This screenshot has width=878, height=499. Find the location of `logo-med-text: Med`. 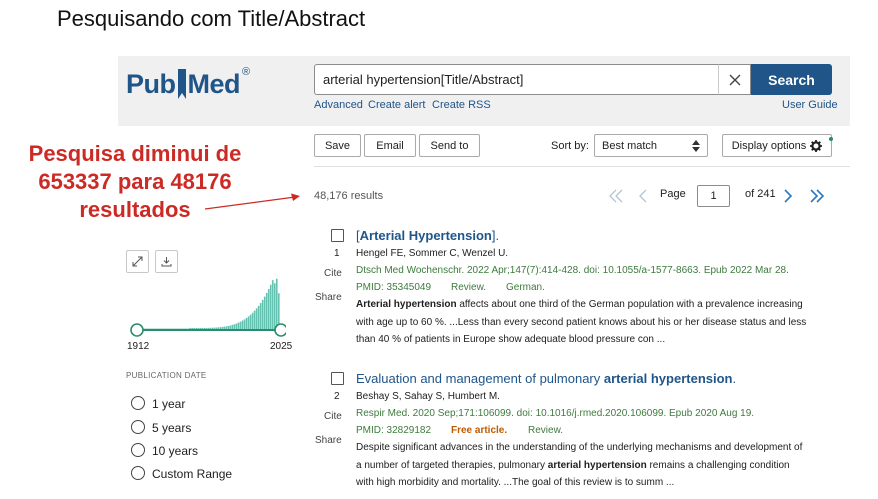

logo-med-text: Med is located at coordinates (214, 83).